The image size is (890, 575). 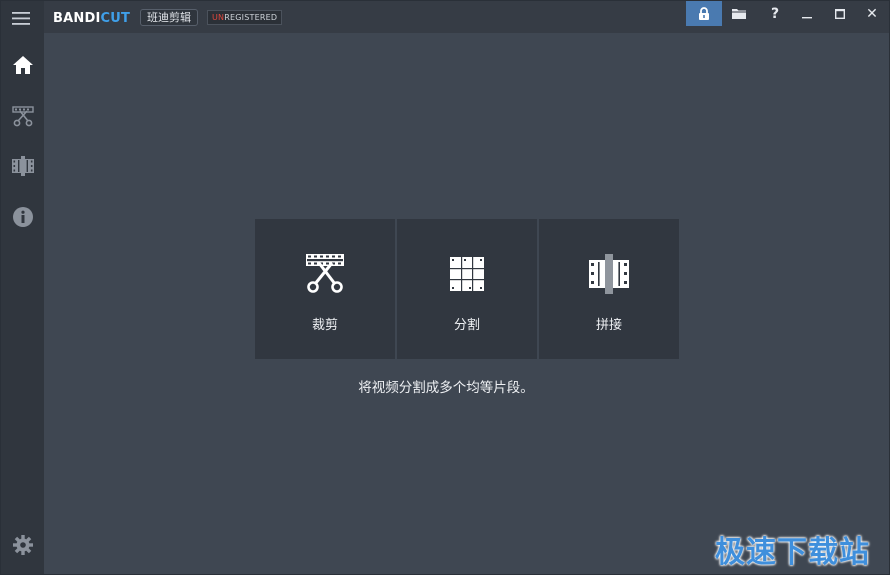 What do you see at coordinates (115, 18) in the screenshot?
I see `logo-accent: CUT` at bounding box center [115, 18].